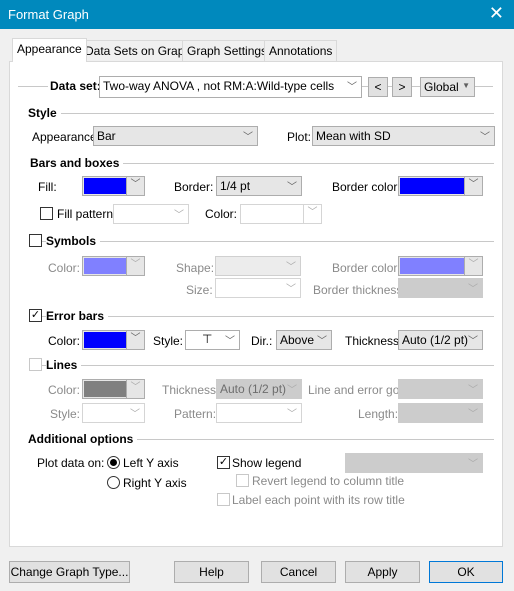 The width and height of the screenshot is (514, 591). I want to click on symbols-color-label: Color:, so click(64, 268).